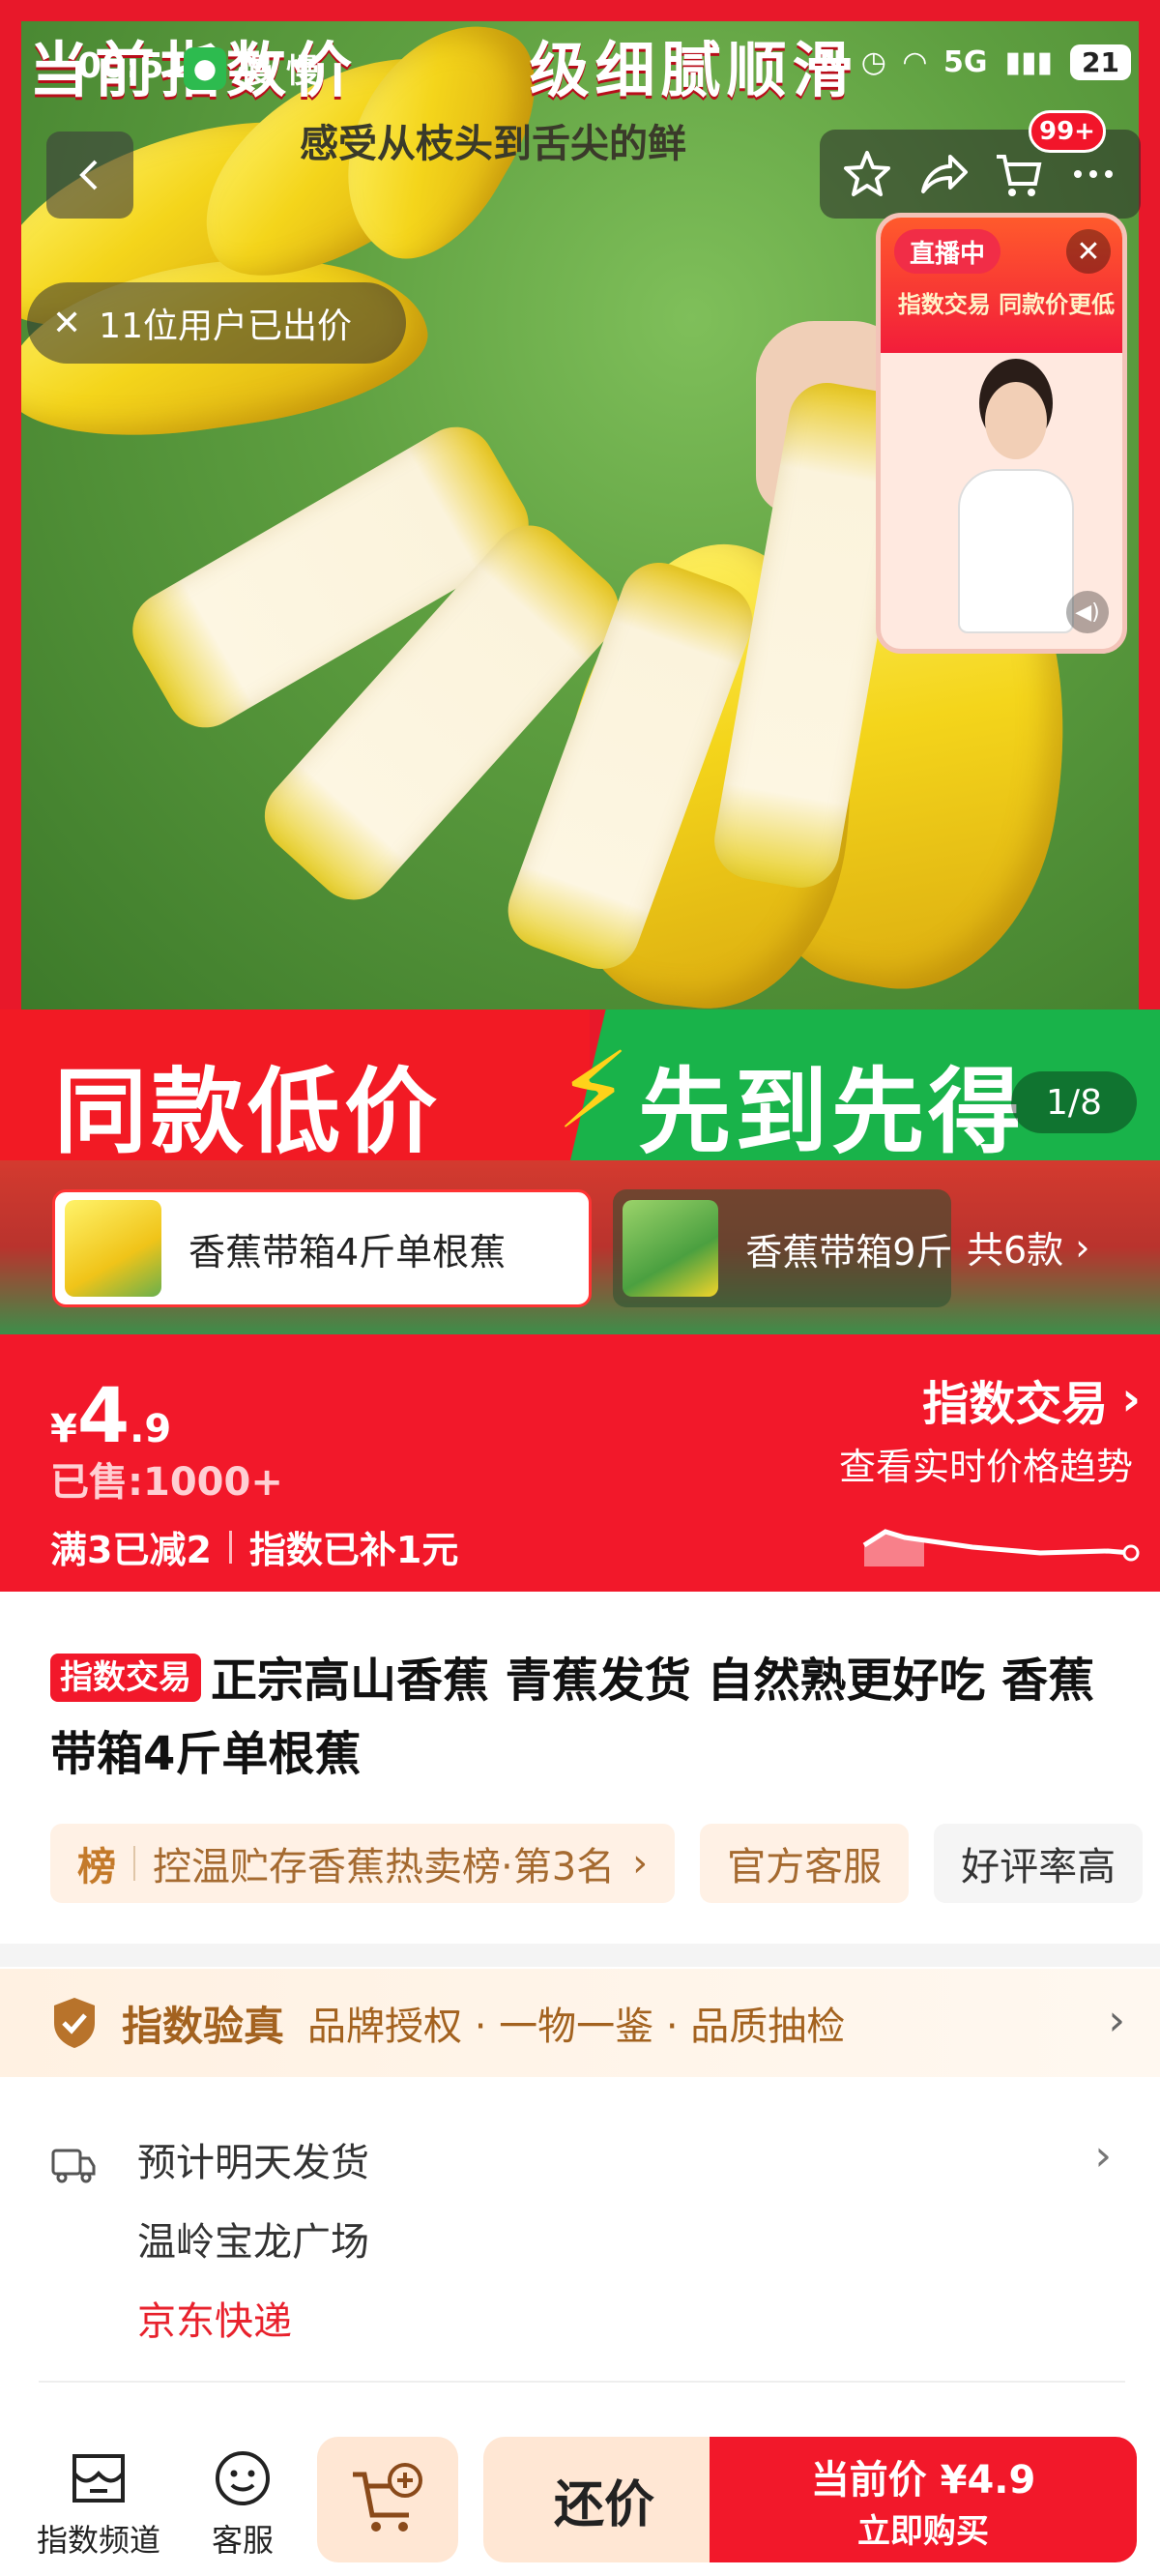 The height and width of the screenshot is (2576, 1160). What do you see at coordinates (573, 1717) in the screenshot?
I see `product-title-text: 正宗高山香蕉 青蕉发货 自然熟更好吃 香蕉带箱4斤单根蕉` at bounding box center [573, 1717].